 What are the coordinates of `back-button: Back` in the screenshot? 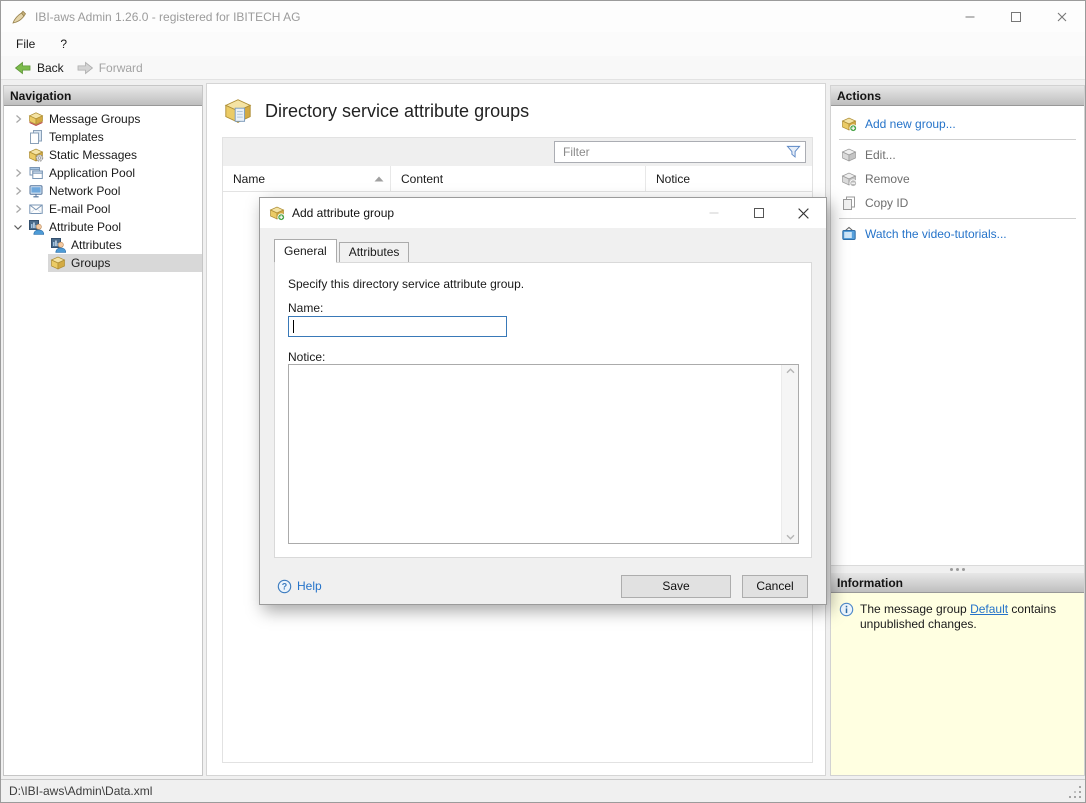 It's located at (39, 68).